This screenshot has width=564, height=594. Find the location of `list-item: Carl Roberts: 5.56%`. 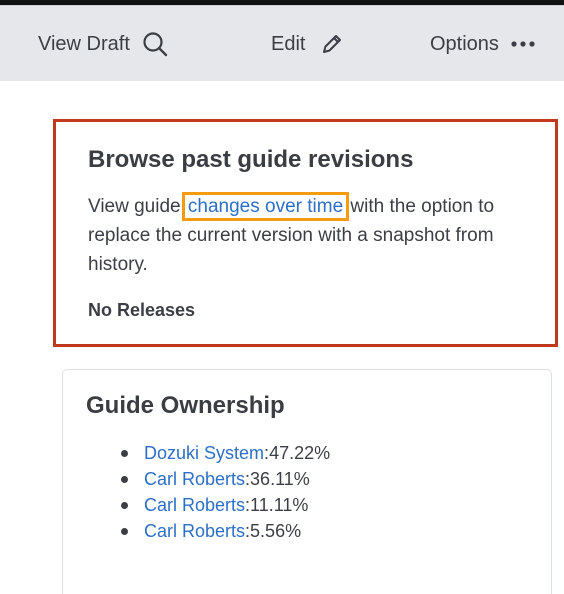

list-item: Carl Roberts: 5.56% is located at coordinates (225, 531).